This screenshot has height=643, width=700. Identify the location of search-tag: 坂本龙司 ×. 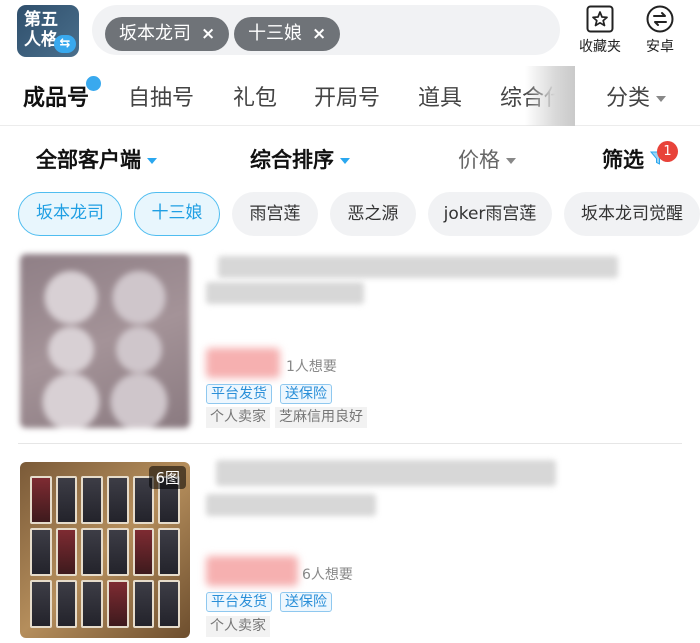
(167, 34).